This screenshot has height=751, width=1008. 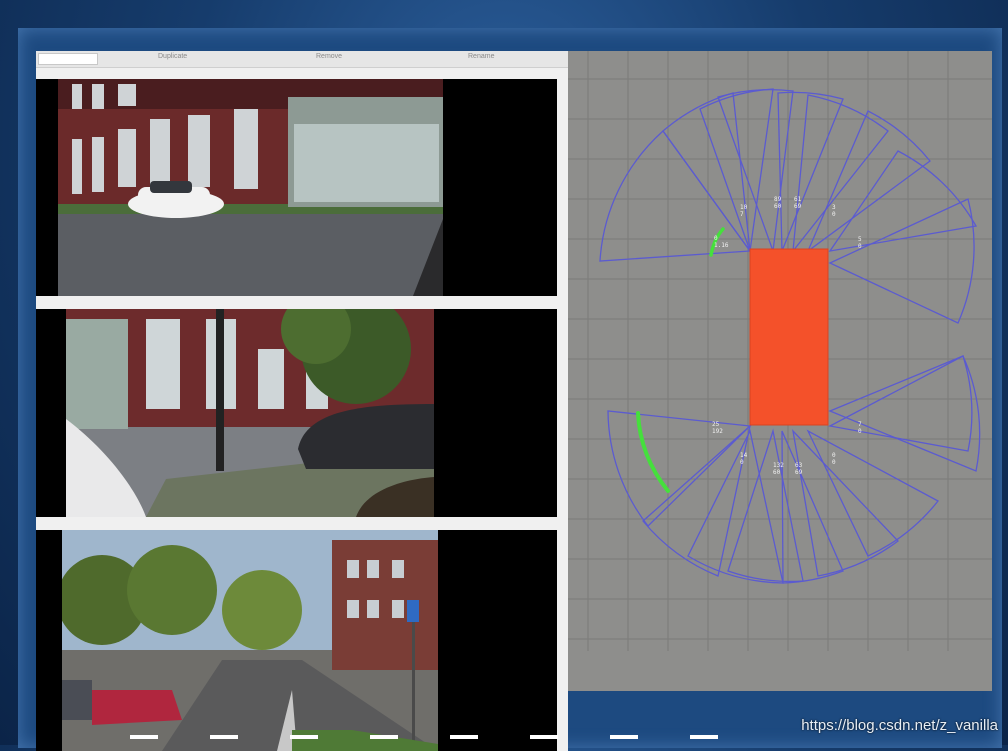 I want to click on label-bottom-d-1: 0, so click(x=834, y=455).